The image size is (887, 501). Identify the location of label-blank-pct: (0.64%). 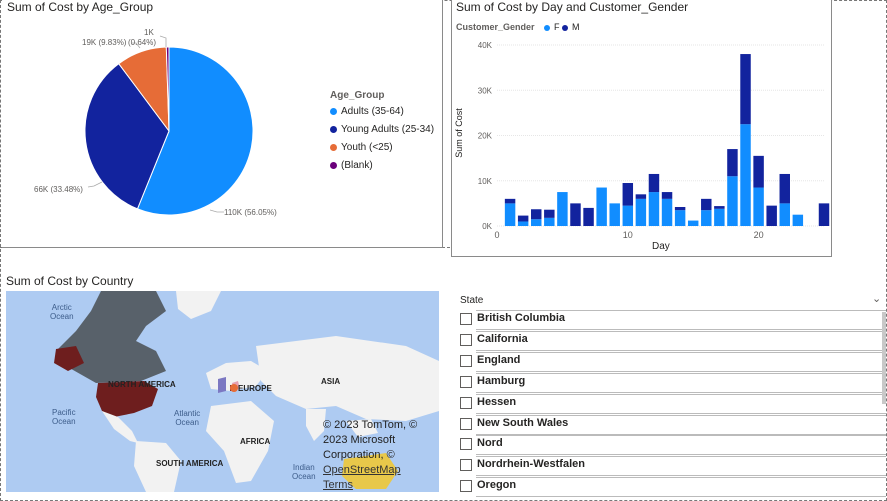
(142, 42).